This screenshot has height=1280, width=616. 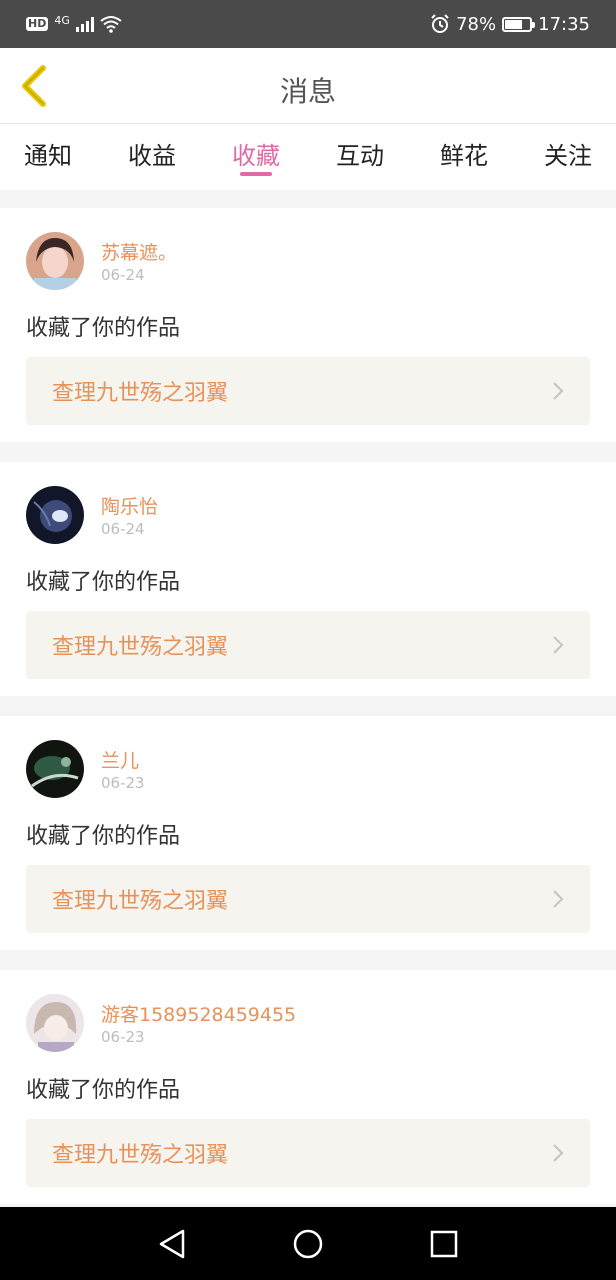 What do you see at coordinates (139, 251) in the screenshot?
I see `username: 苏幕遮。` at bounding box center [139, 251].